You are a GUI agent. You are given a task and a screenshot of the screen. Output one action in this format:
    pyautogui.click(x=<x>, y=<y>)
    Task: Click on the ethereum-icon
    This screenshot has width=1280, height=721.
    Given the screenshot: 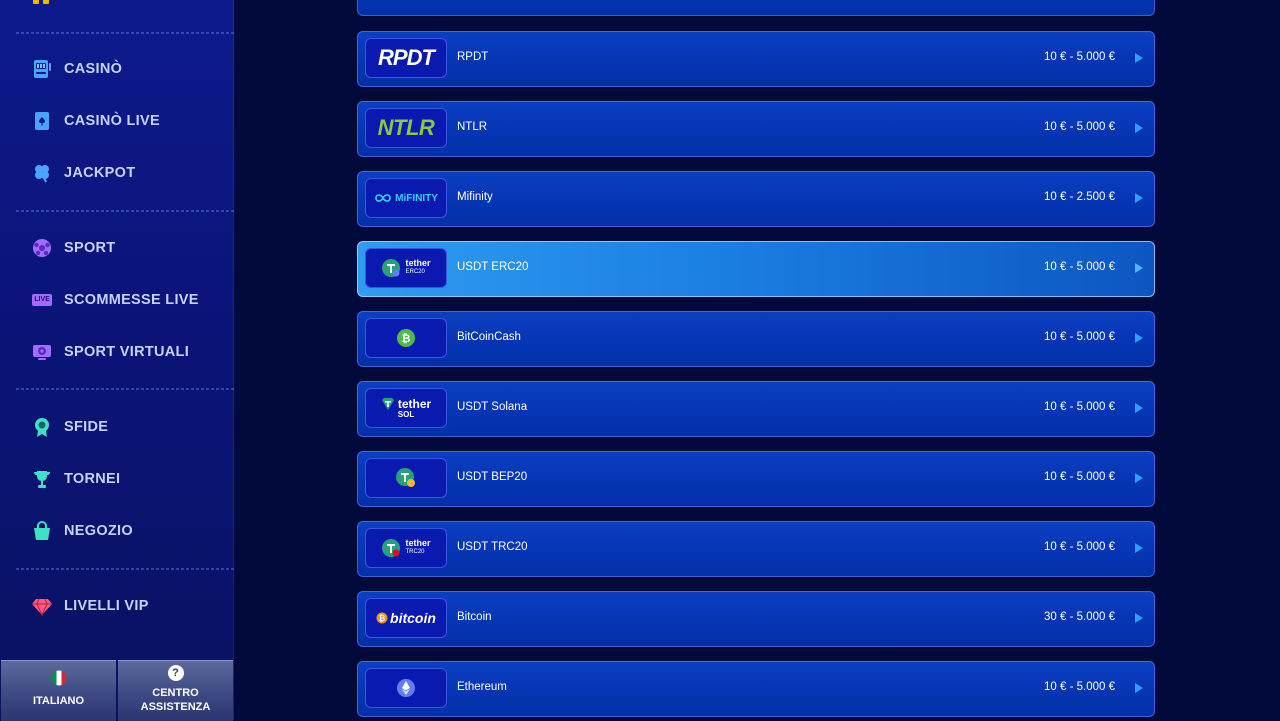 What is the action you would take?
    pyautogui.click(x=406, y=688)
    